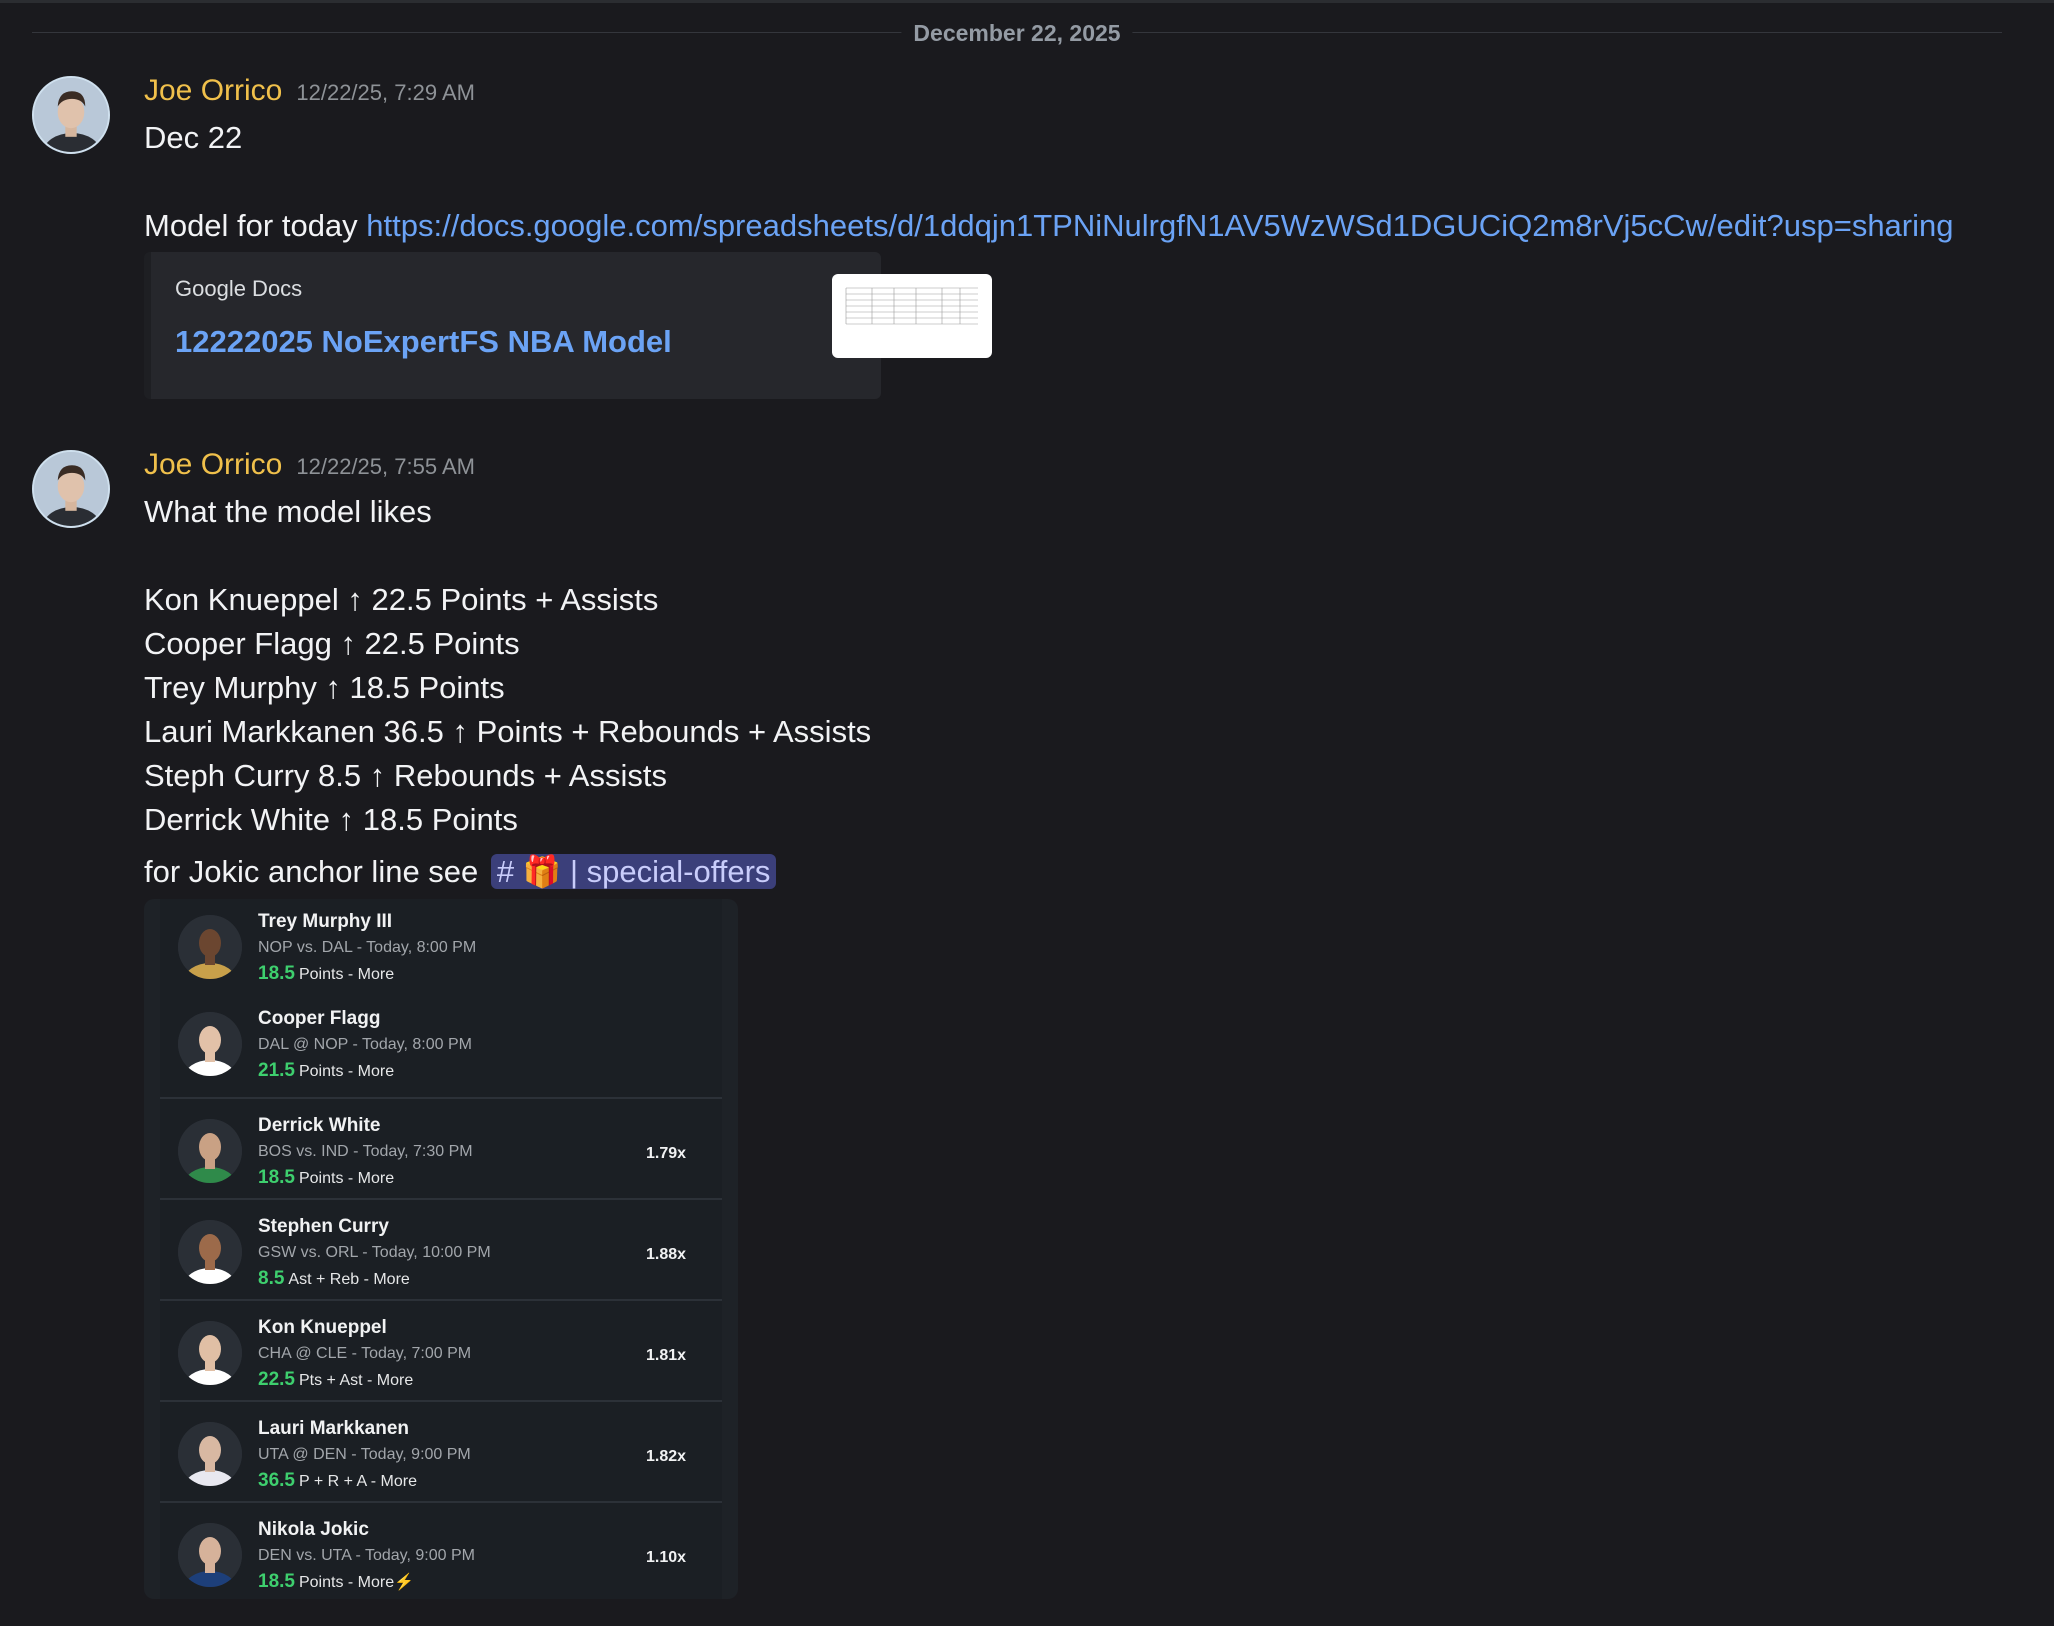 Image resolution: width=2054 pixels, height=1626 pixels. I want to click on prop-line: 18.5 Points - More⚡, so click(336, 1582).